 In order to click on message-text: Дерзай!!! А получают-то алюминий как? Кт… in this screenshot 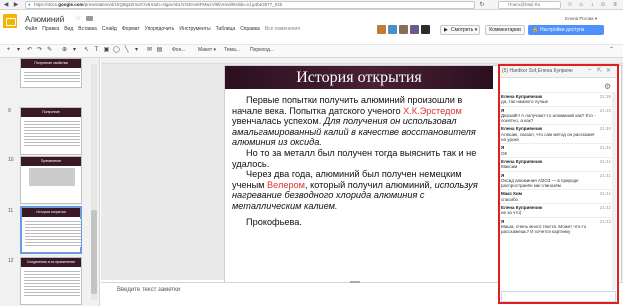, I will do `click(548, 118)`.